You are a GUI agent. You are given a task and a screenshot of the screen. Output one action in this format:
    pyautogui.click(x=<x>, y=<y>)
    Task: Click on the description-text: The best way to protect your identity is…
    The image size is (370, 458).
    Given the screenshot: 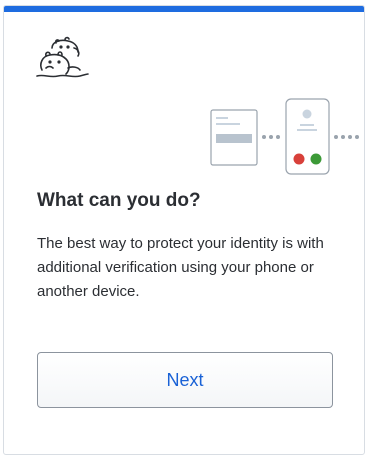 What is the action you would take?
    pyautogui.click(x=180, y=267)
    